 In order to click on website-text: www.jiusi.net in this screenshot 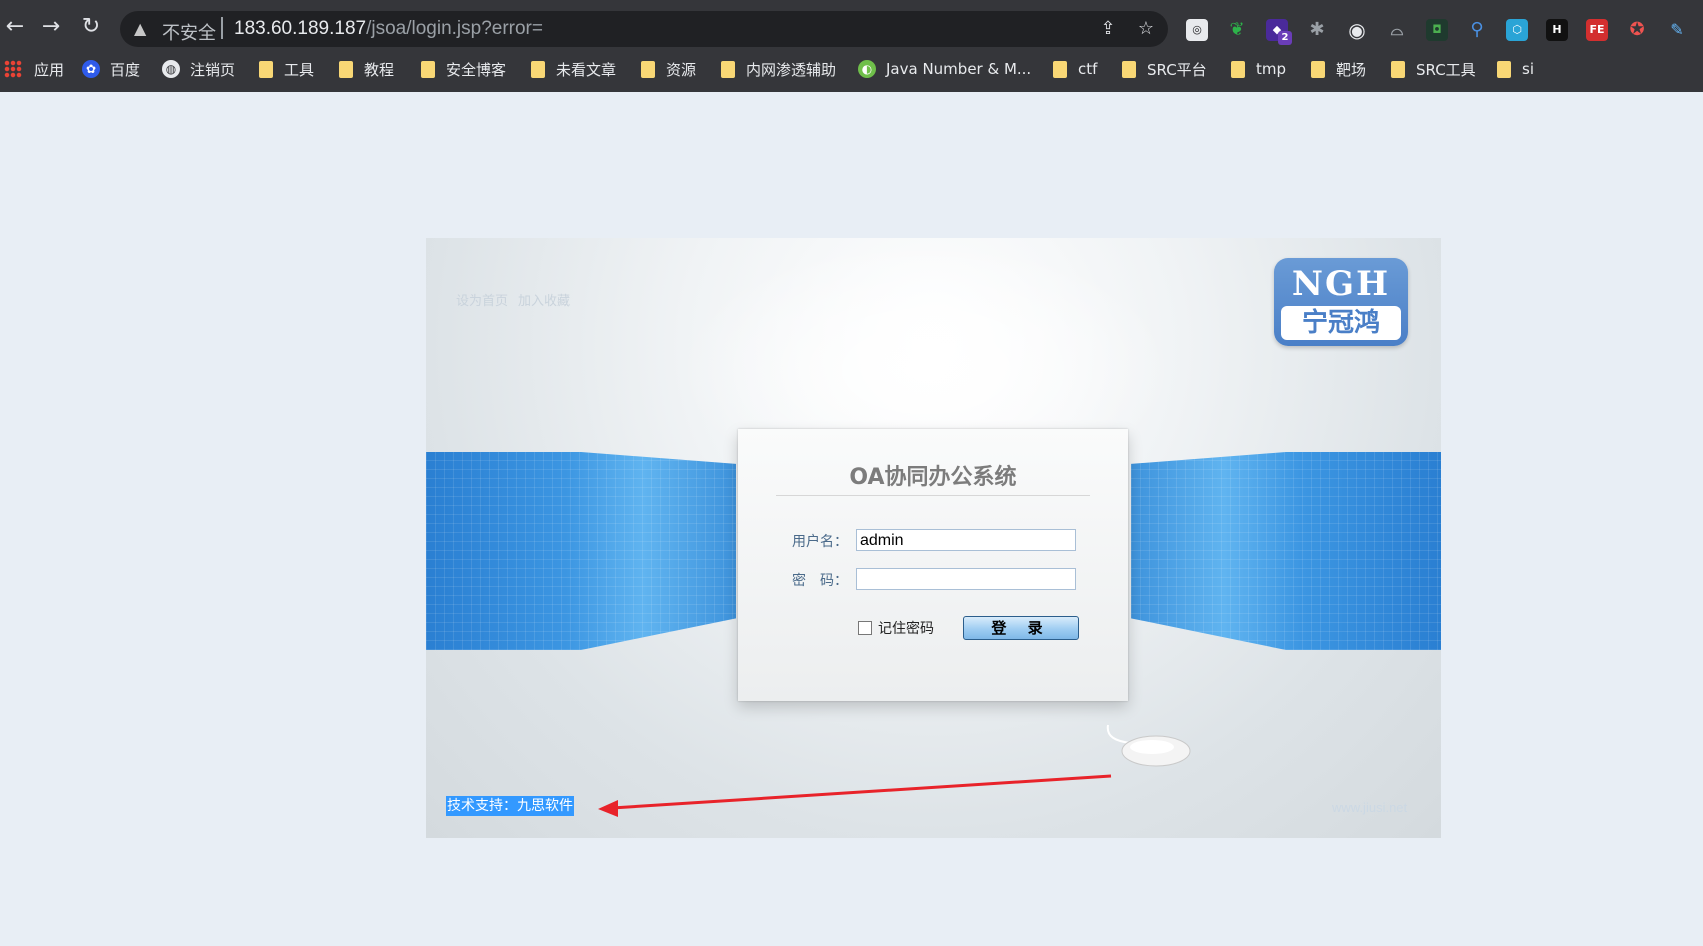, I will do `click(1370, 807)`.